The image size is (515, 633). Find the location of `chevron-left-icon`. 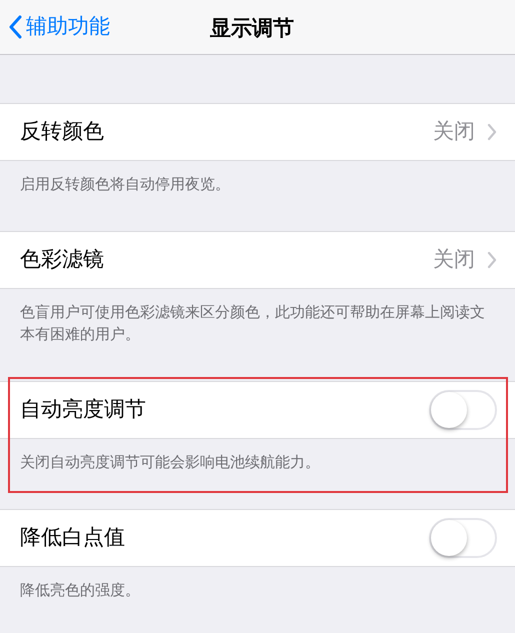

chevron-left-icon is located at coordinates (15, 27).